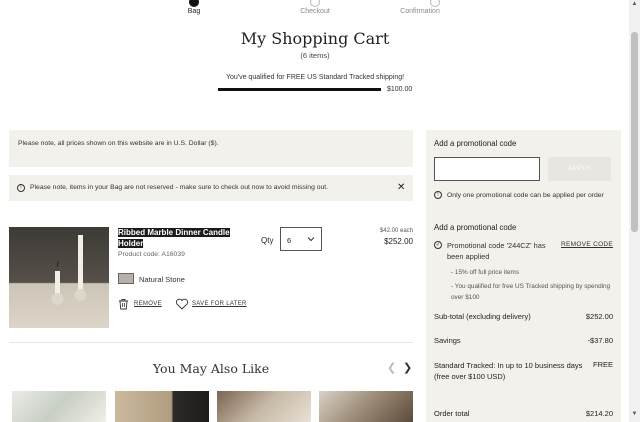  Describe the element at coordinates (435, 3) in the screenshot. I see `step-confirmation-dot` at that location.